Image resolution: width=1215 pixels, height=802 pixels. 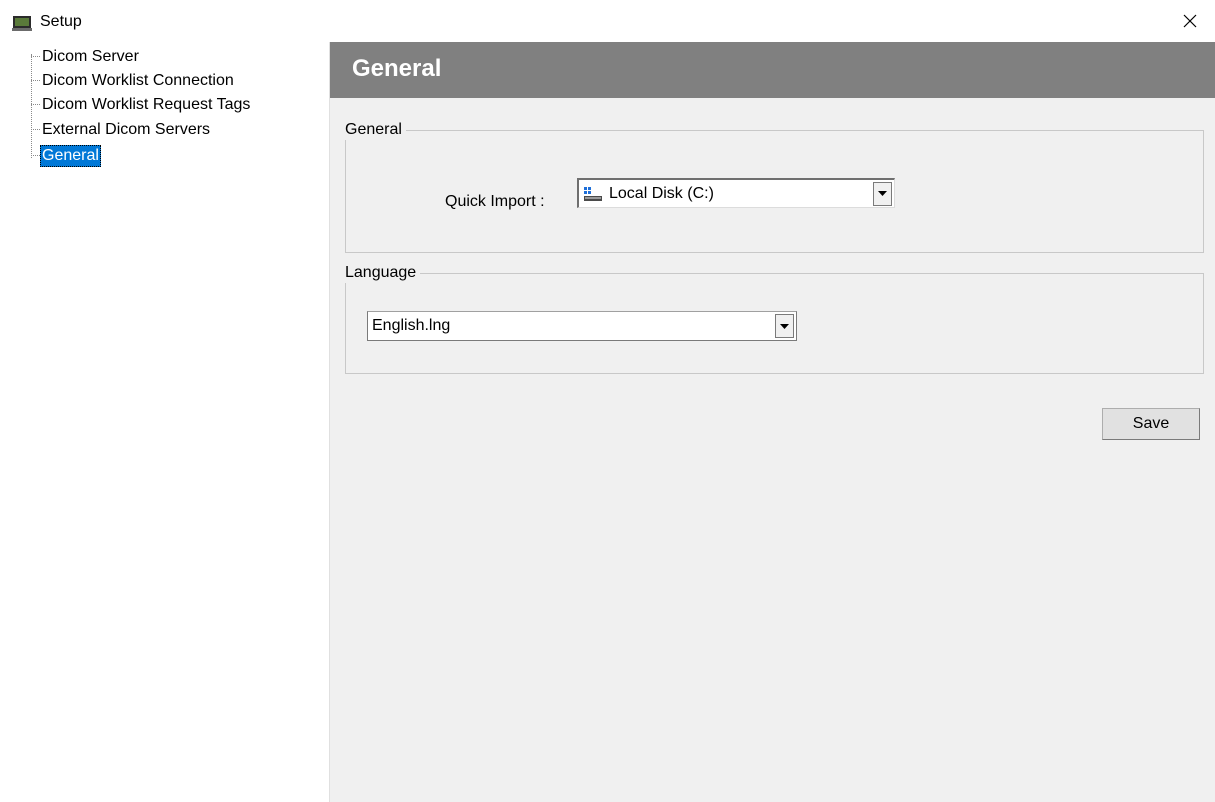 I want to click on general-group-legend: General, so click(x=375, y=130).